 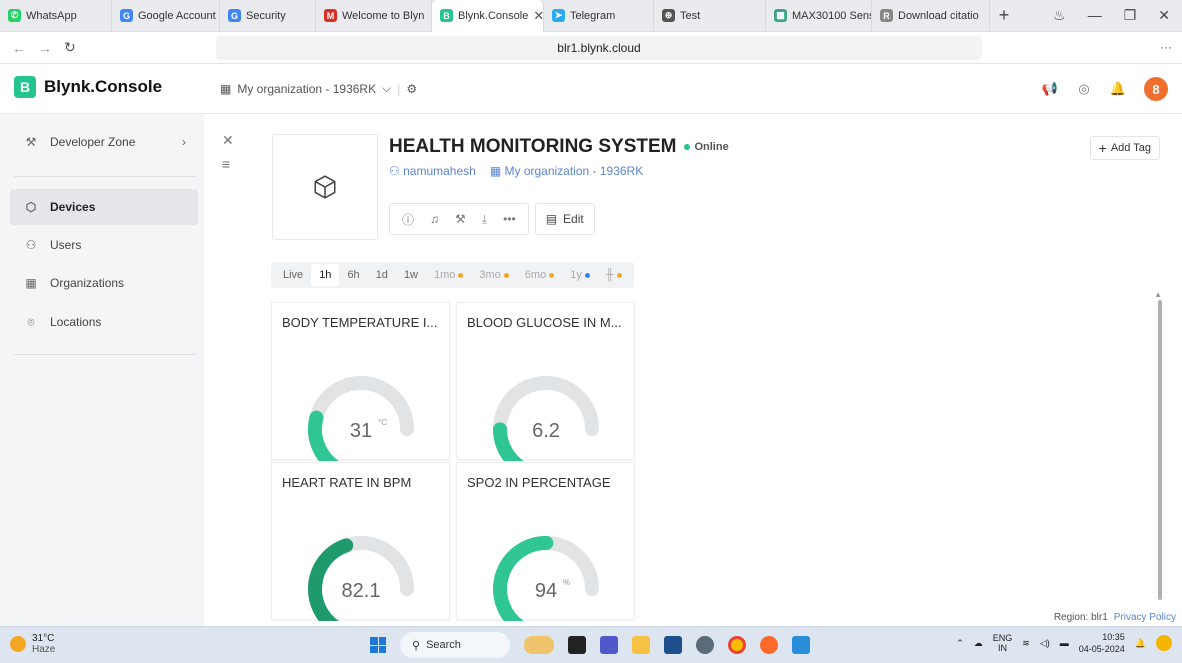 I want to click on browser-tab: ⊕ Test, so click(x=710, y=16).